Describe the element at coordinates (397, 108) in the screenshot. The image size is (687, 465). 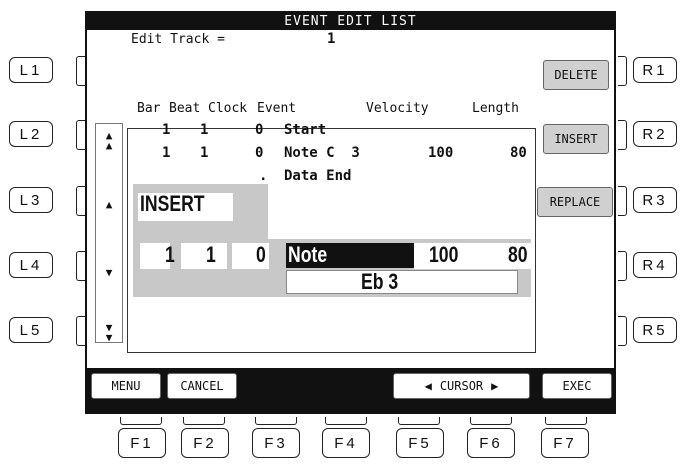
I see `col-header-velocity: Velocity` at that location.